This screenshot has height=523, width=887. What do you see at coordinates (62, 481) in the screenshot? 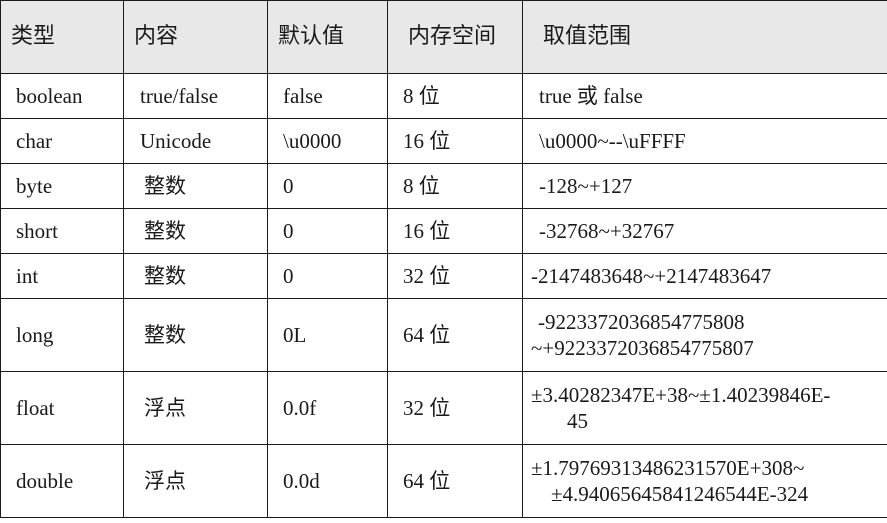
I see `type-cell: double` at bounding box center [62, 481].